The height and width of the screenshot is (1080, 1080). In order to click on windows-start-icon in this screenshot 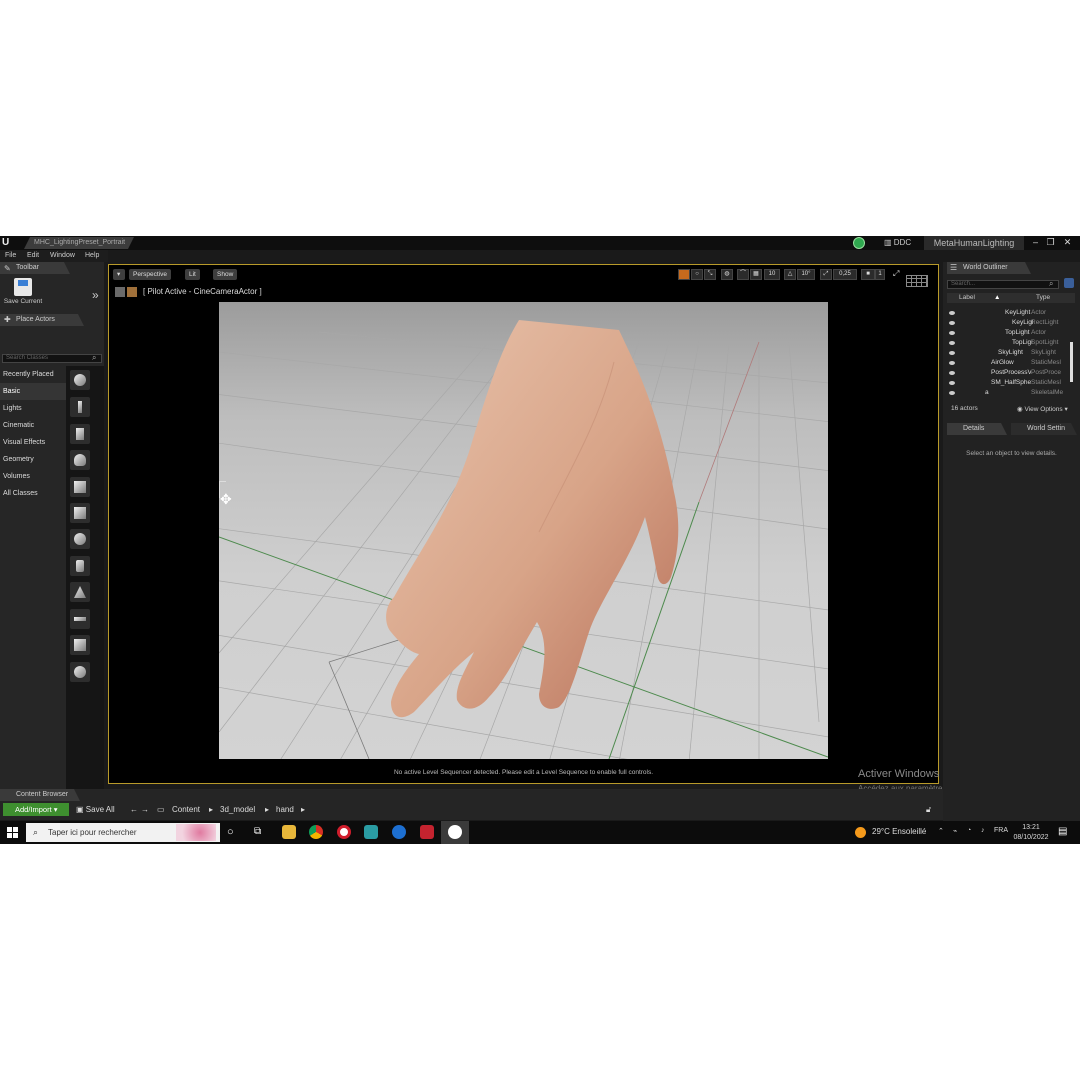, I will do `click(12, 832)`.